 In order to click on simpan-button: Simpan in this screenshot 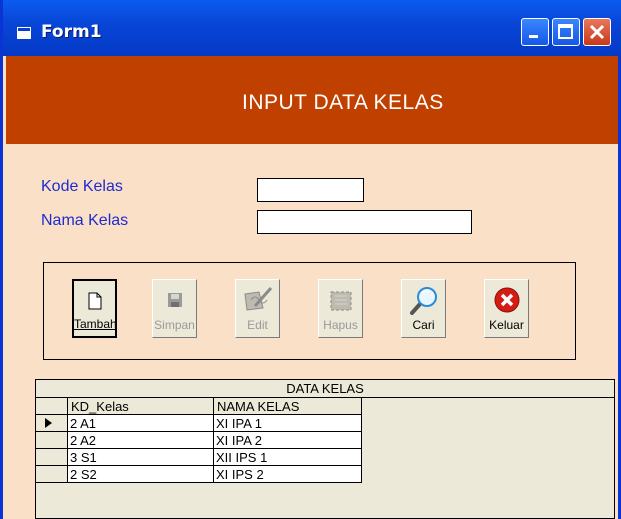, I will do `click(174, 308)`.